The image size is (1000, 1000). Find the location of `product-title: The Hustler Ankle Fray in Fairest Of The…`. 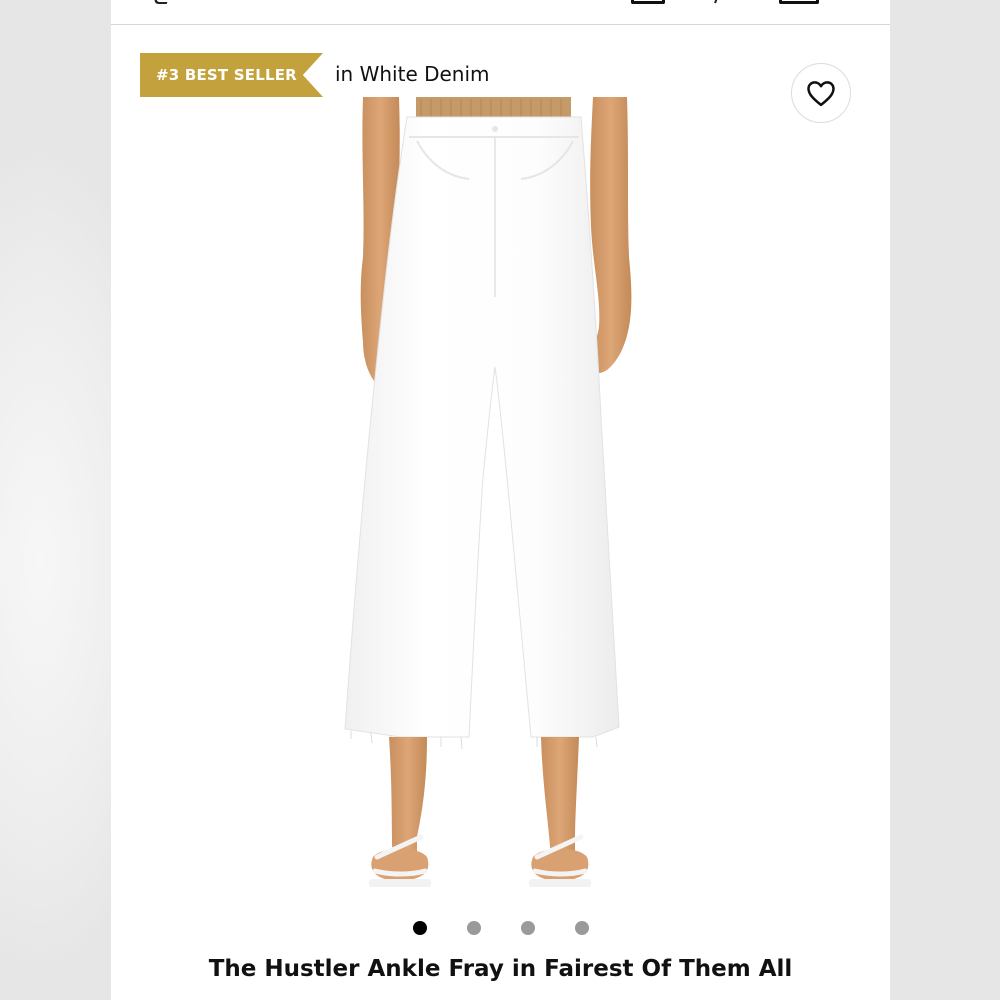

product-title: The Hustler Ankle Fray in Fairest Of The… is located at coordinates (500, 969).